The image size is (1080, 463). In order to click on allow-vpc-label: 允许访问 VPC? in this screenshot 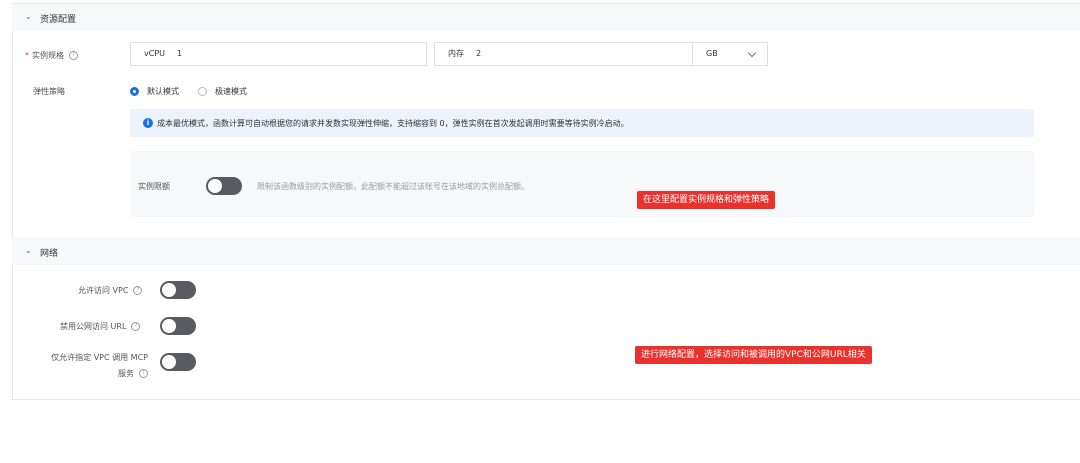, I will do `click(110, 290)`.